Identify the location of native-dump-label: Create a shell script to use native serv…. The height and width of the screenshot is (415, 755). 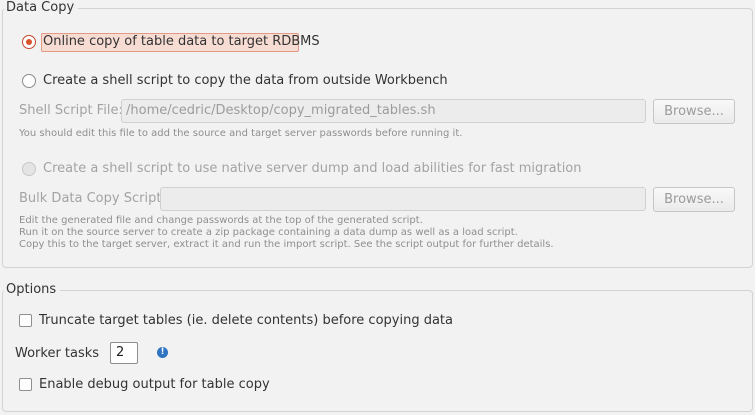
(312, 169).